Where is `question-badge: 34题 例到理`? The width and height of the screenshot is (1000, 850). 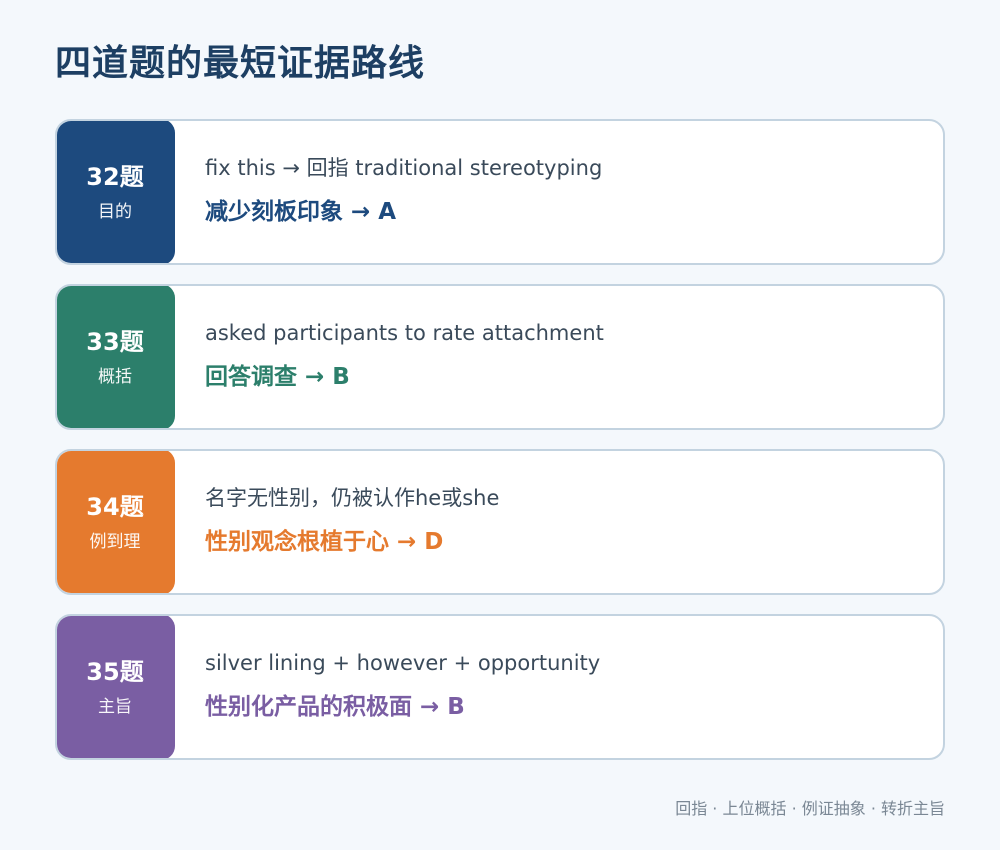 question-badge: 34题 例到理 is located at coordinates (116, 522).